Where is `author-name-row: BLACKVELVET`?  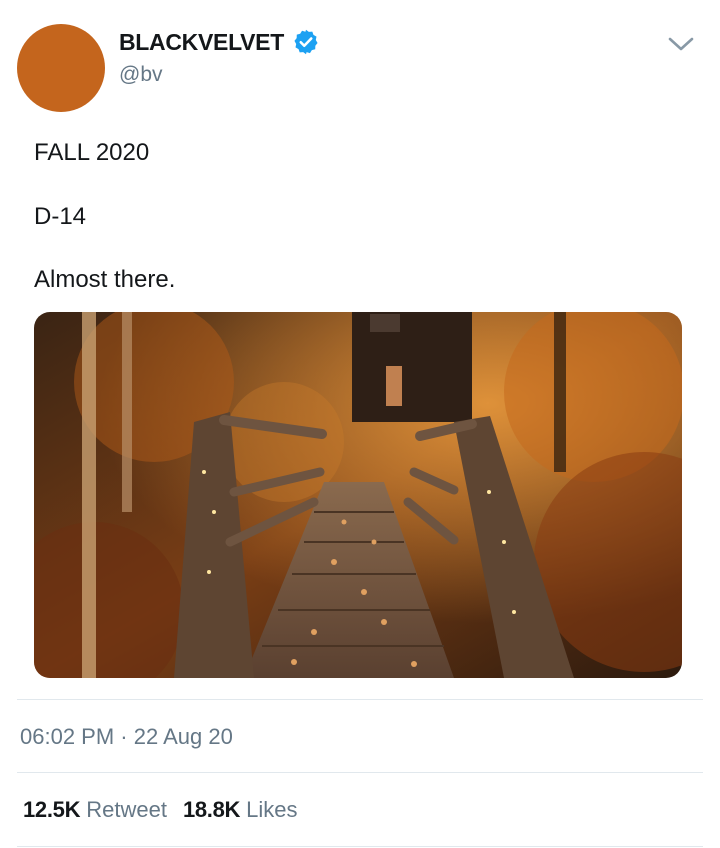
author-name-row: BLACKVELVET is located at coordinates (219, 42).